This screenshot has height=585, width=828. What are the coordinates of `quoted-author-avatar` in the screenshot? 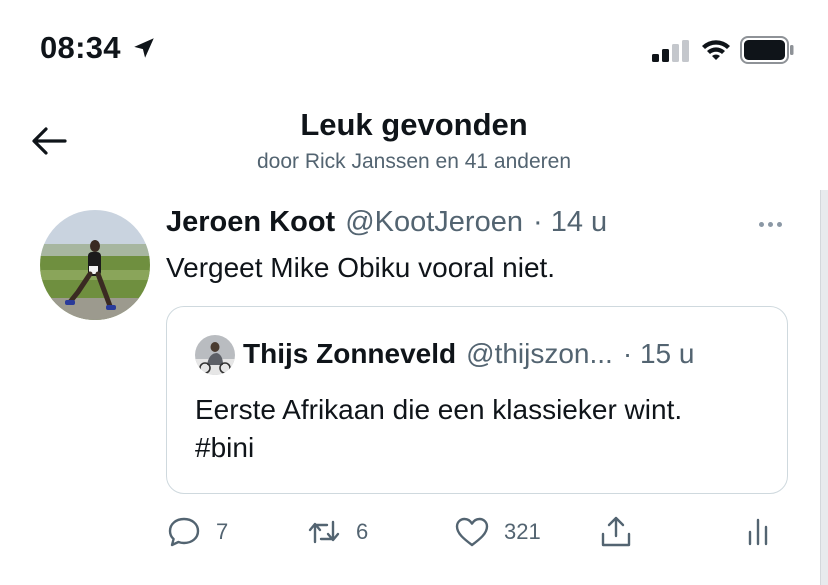 It's located at (215, 355).